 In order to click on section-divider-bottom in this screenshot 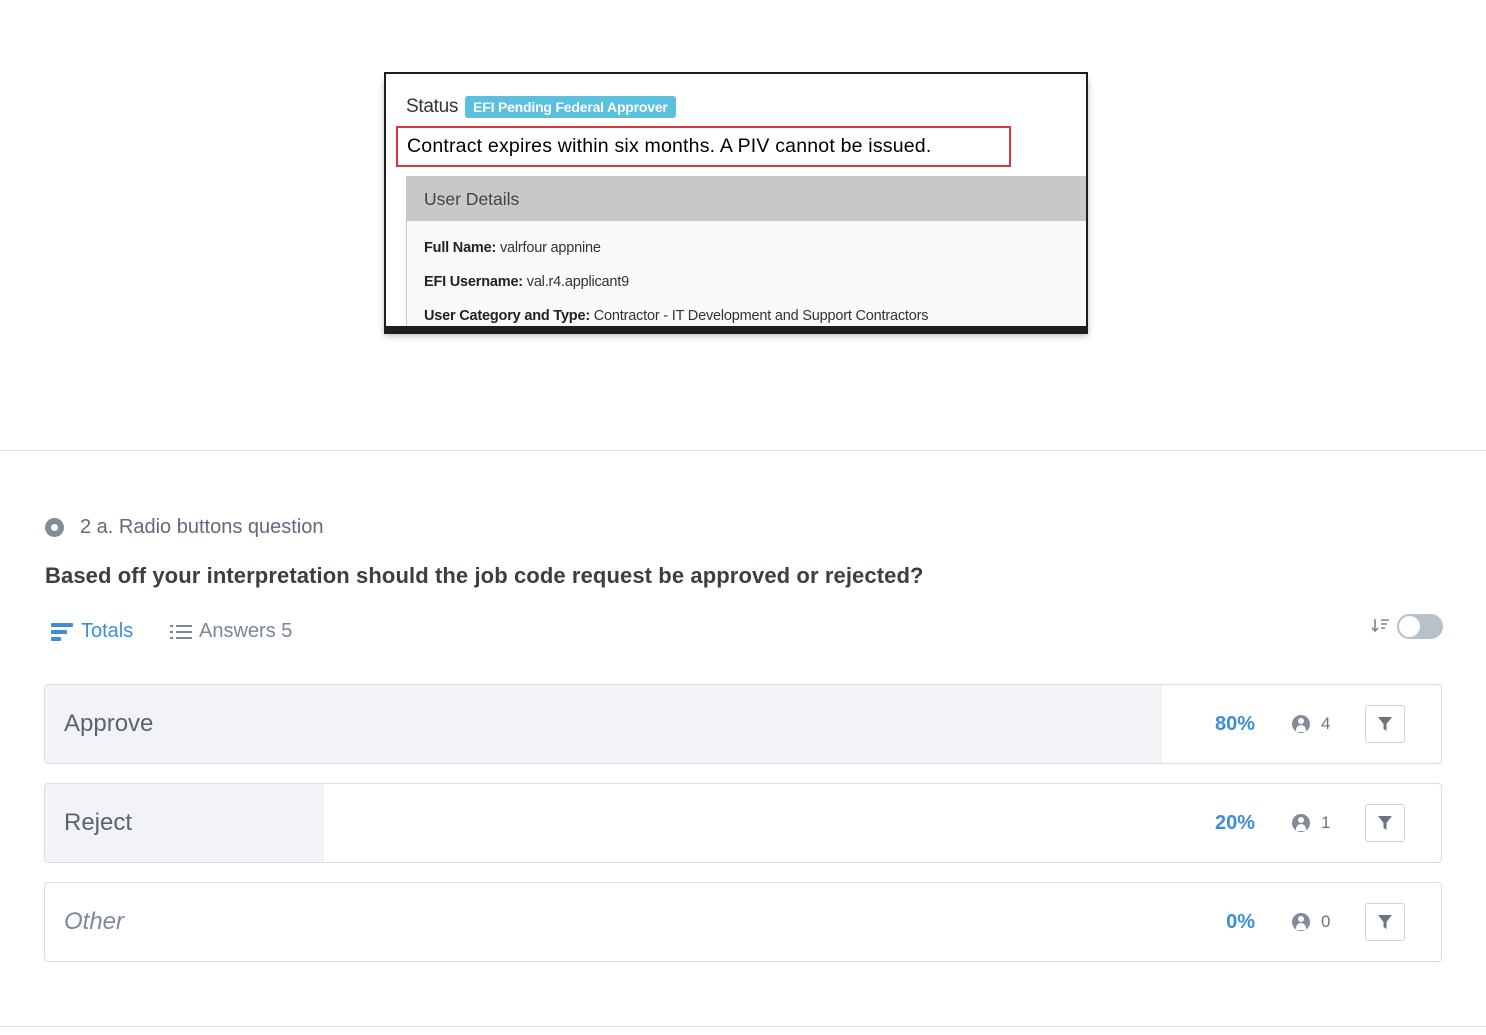, I will do `click(743, 1026)`.